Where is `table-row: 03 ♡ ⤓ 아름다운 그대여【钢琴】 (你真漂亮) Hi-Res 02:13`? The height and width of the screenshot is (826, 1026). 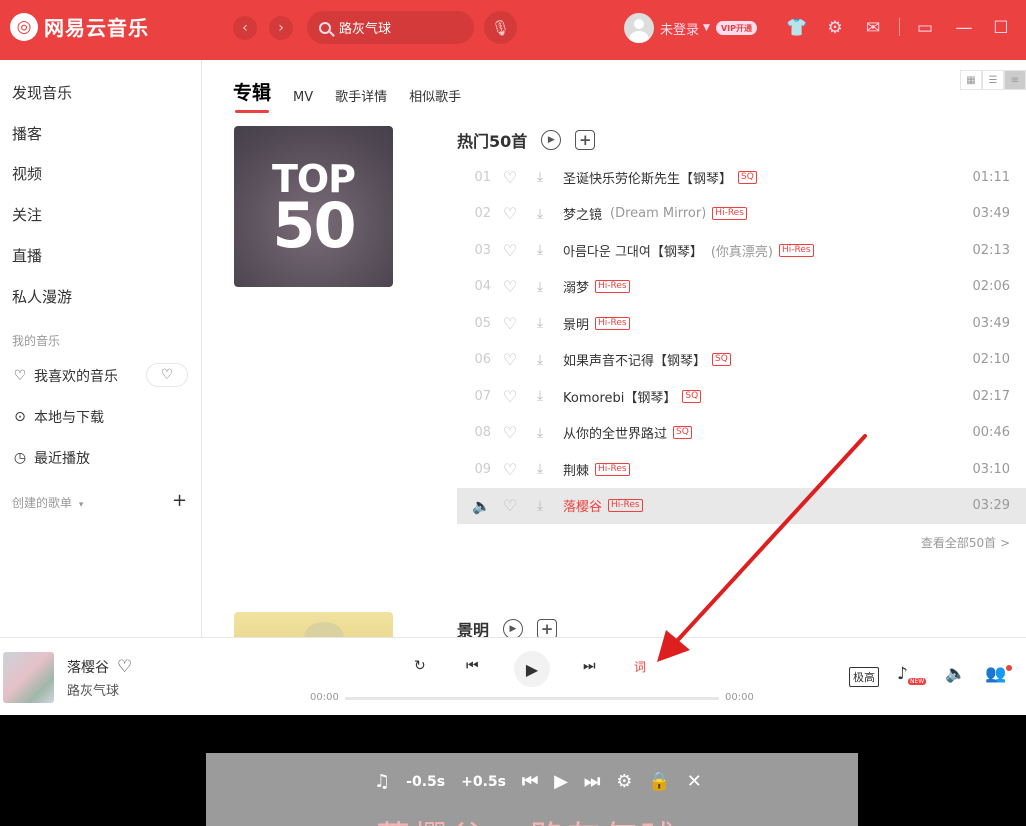
table-row: 03 ♡ ⤓ 아름다운 그대여【钢琴】 (你真漂亮) Hi-Res 02:13 is located at coordinates (741, 250).